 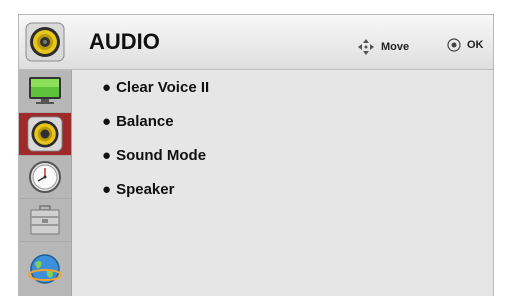 I want to click on menu-item-speaker: ● Speaker, so click(x=138, y=189).